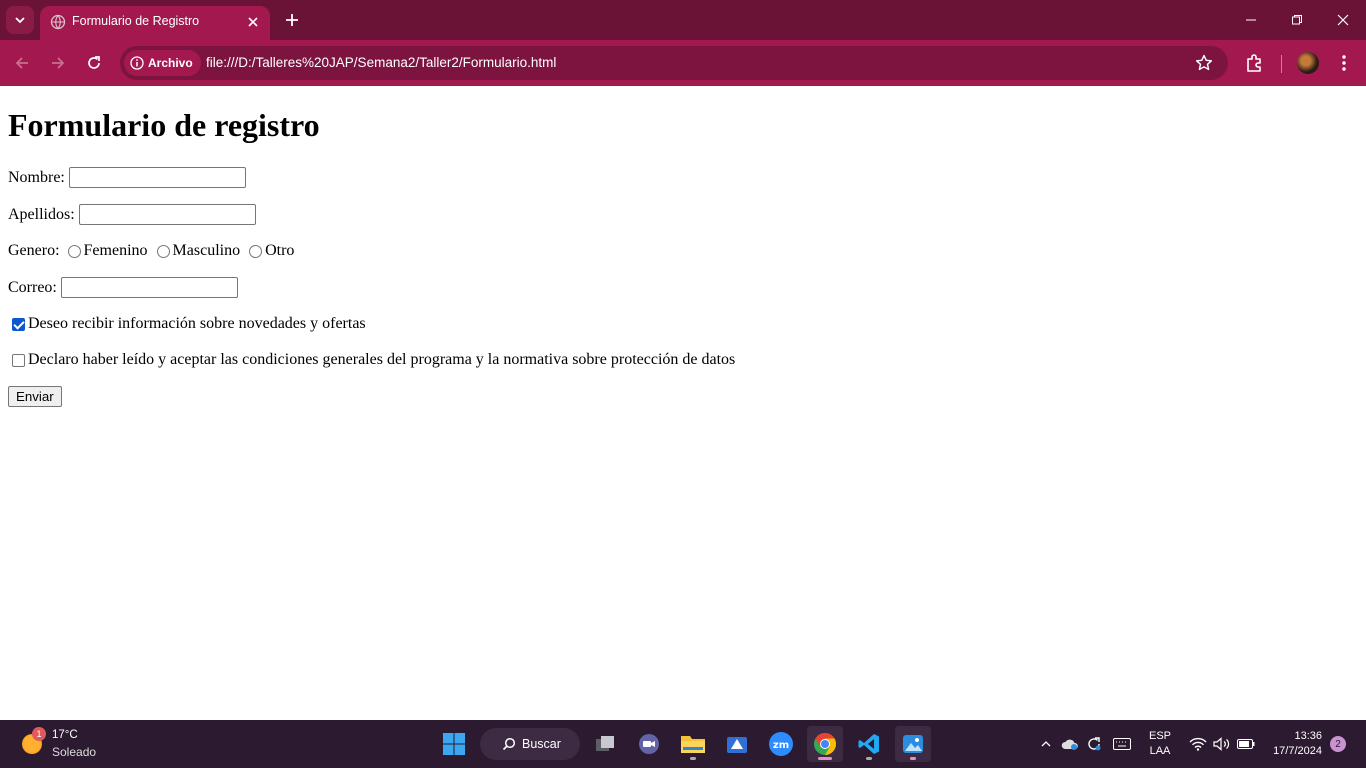 The image size is (1366, 768). Describe the element at coordinates (74, 752) in the screenshot. I see `weather-condition: Soleado` at that location.